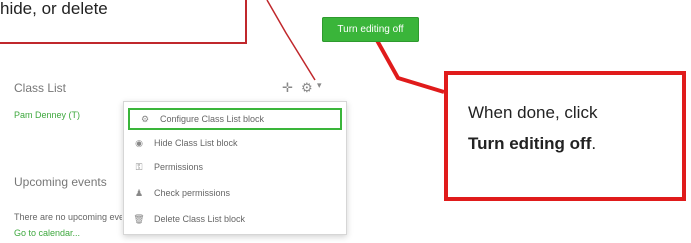  What do you see at coordinates (192, 193) in the screenshot?
I see `menu-item-label: Check permissions` at bounding box center [192, 193].